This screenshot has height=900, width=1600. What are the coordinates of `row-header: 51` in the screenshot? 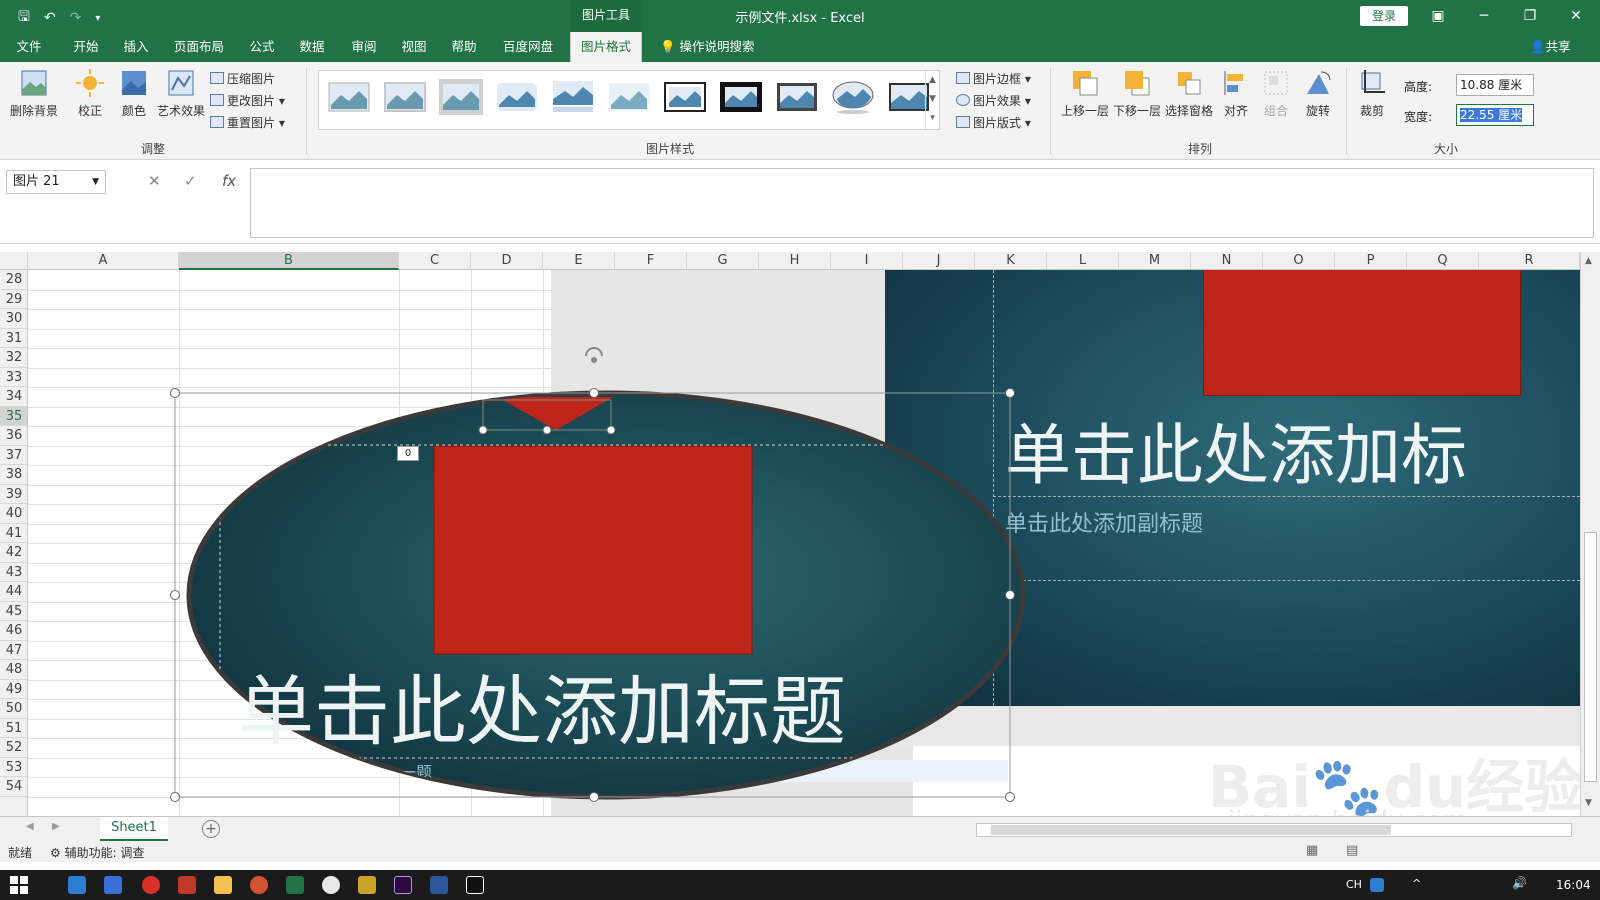 It's located at (13, 728).